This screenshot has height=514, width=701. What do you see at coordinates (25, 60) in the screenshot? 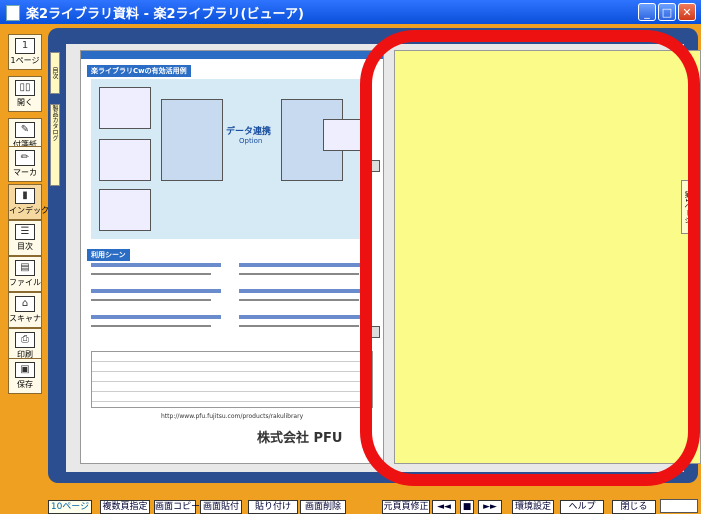
I see `tool-label: 1ページ` at bounding box center [25, 60].